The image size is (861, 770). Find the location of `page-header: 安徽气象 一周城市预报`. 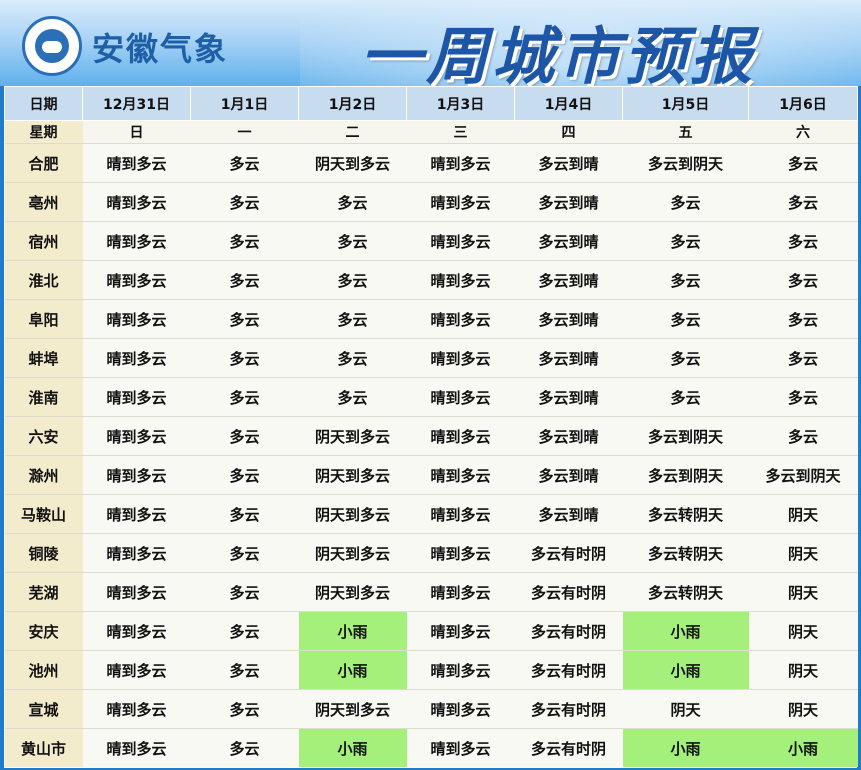

page-header: 安徽气象 一周城市预报 is located at coordinates (430, 43).